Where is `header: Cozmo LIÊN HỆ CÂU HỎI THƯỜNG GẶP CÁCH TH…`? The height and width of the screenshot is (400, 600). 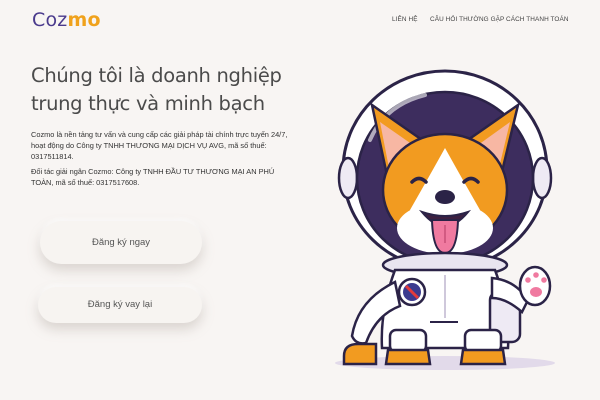 header: Cozmo LIÊN HỆ CÂU HỎI THƯỜNG GẶP CÁCH TH… is located at coordinates (300, 20).